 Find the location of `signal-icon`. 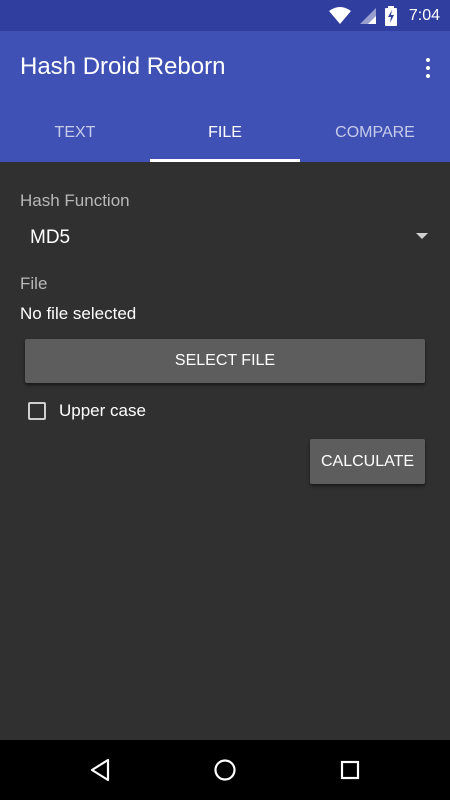

signal-icon is located at coordinates (367, 15).